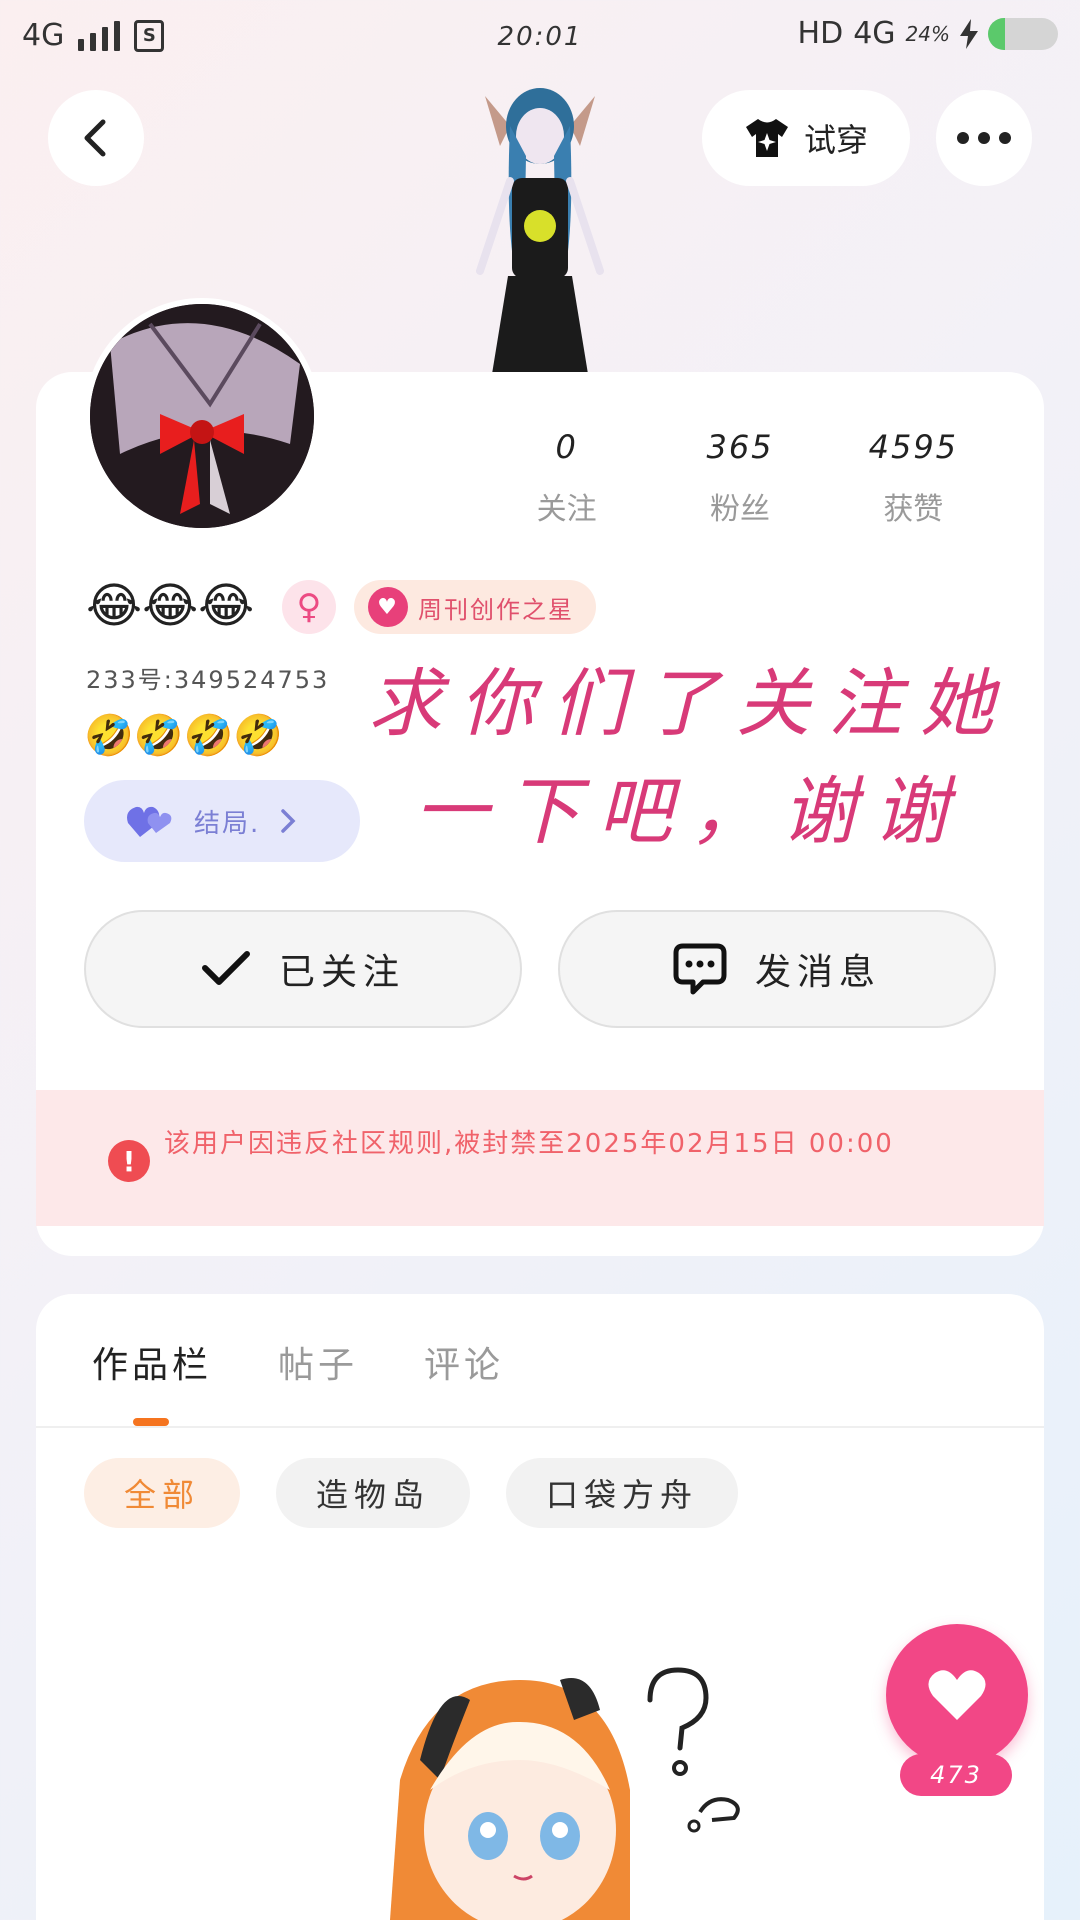  I want to click on creator-badge: ♥ 周刊创作之星, so click(475, 607).